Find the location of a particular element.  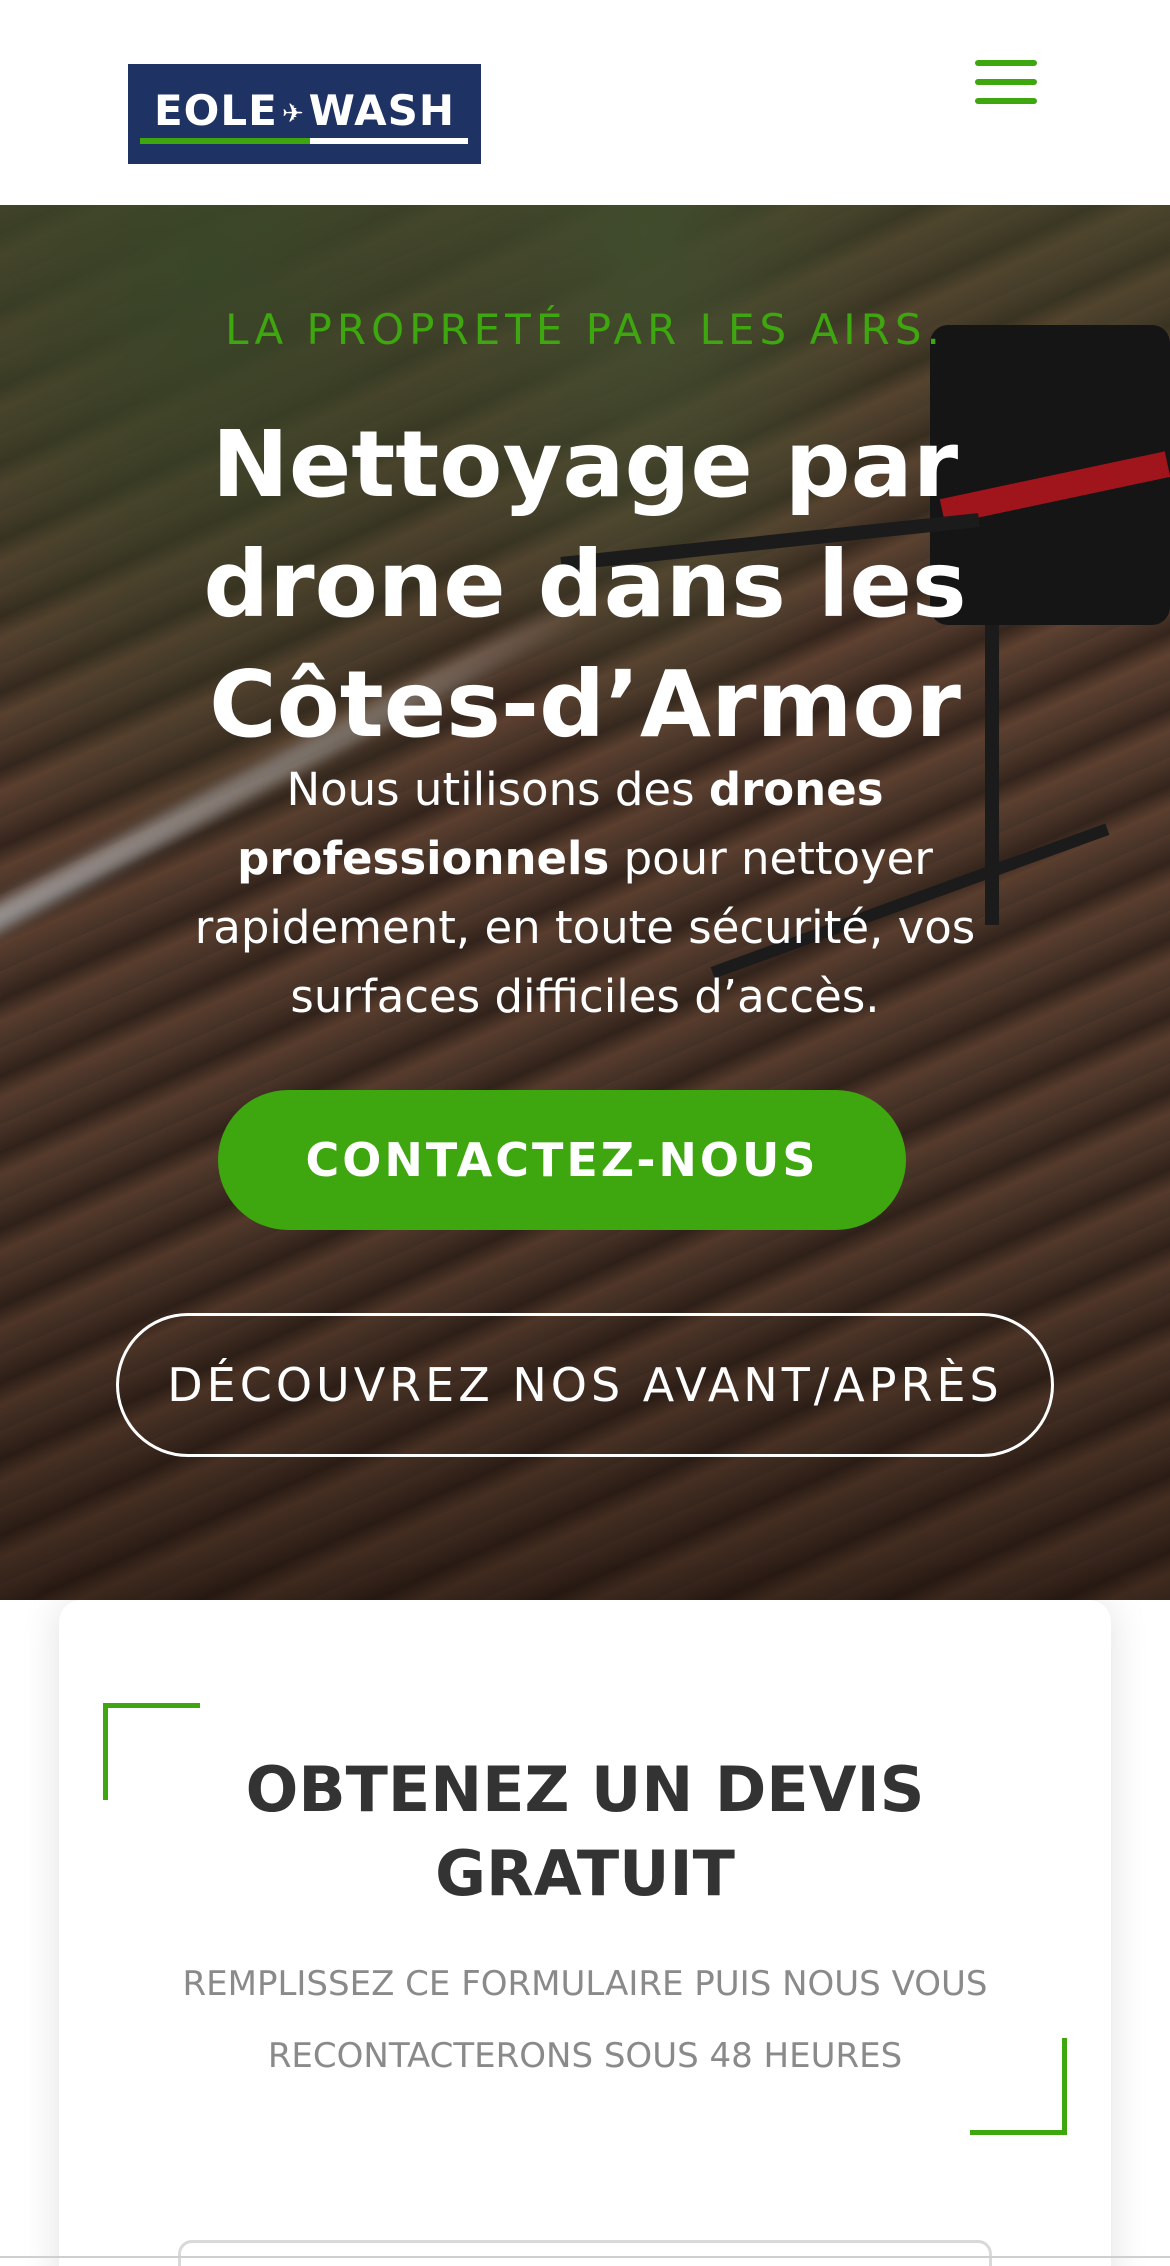

logo-text-wash: WASH is located at coordinates (381, 110).